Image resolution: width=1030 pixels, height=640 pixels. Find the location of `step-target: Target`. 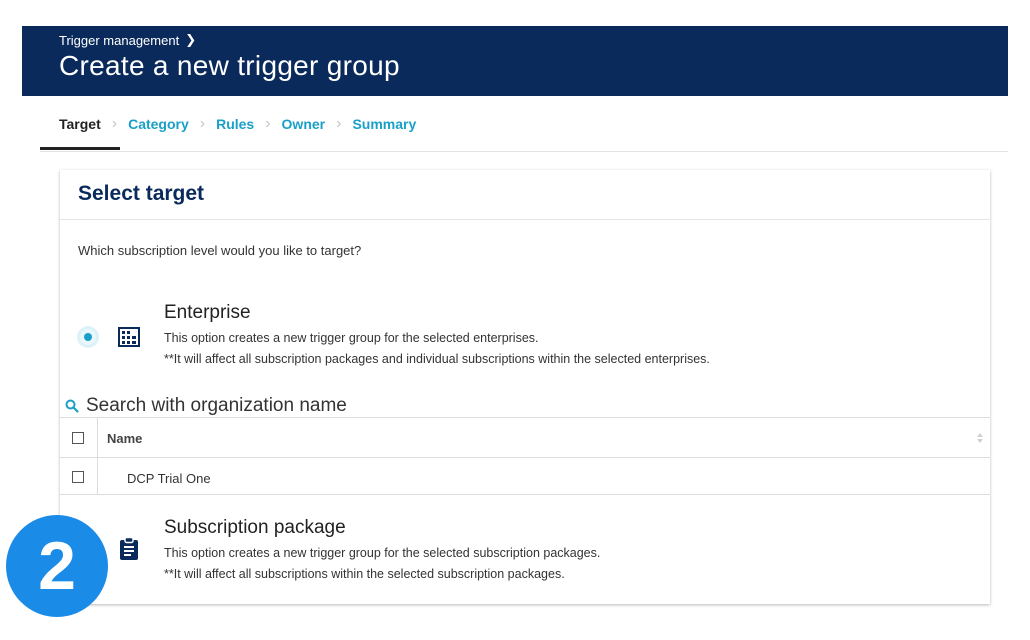

step-target: Target is located at coordinates (80, 124).